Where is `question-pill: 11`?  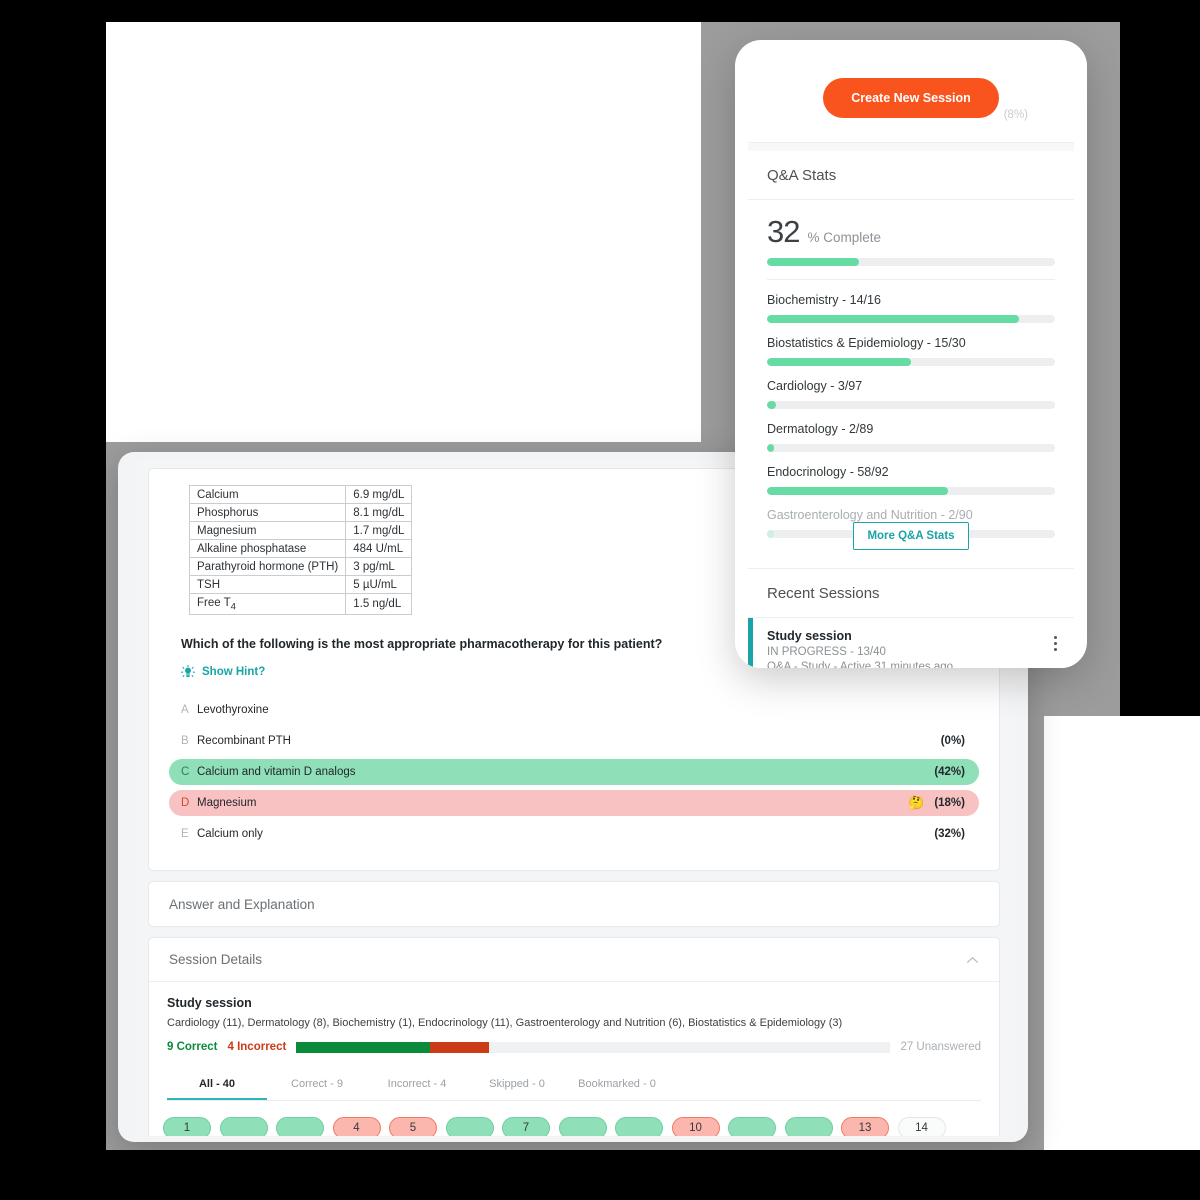 question-pill: 11 is located at coordinates (752, 1126).